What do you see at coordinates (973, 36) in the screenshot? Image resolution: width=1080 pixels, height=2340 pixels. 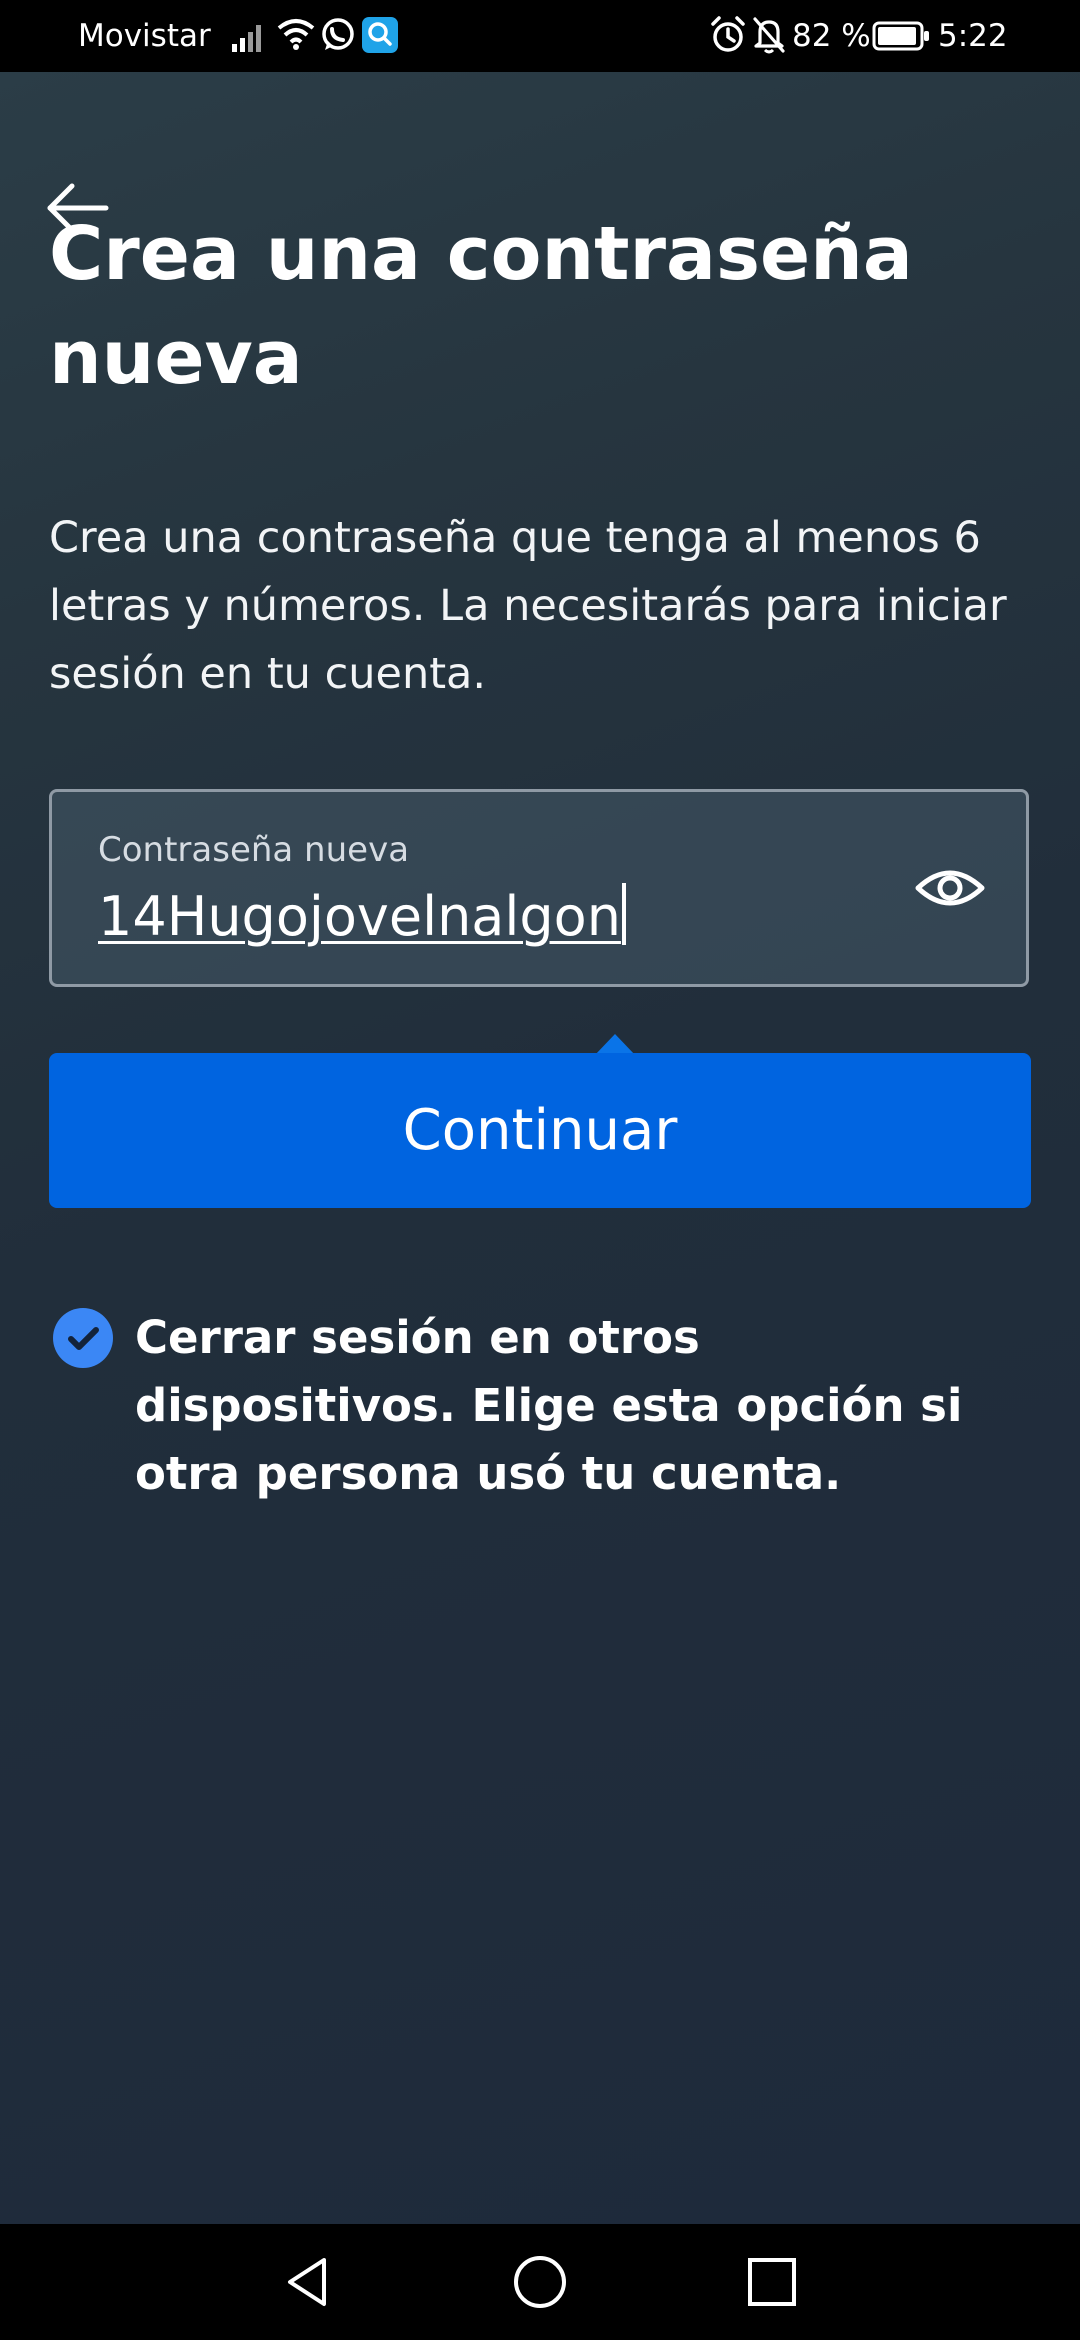 I see `clock: 5:22` at bounding box center [973, 36].